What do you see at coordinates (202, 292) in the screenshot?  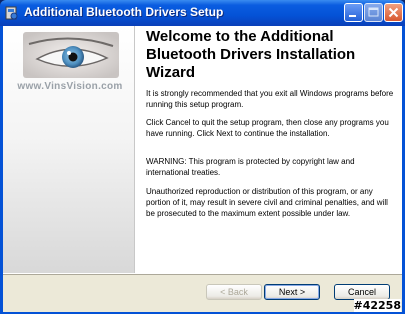 I see `button-bar: < Back Next > Cancel` at bounding box center [202, 292].